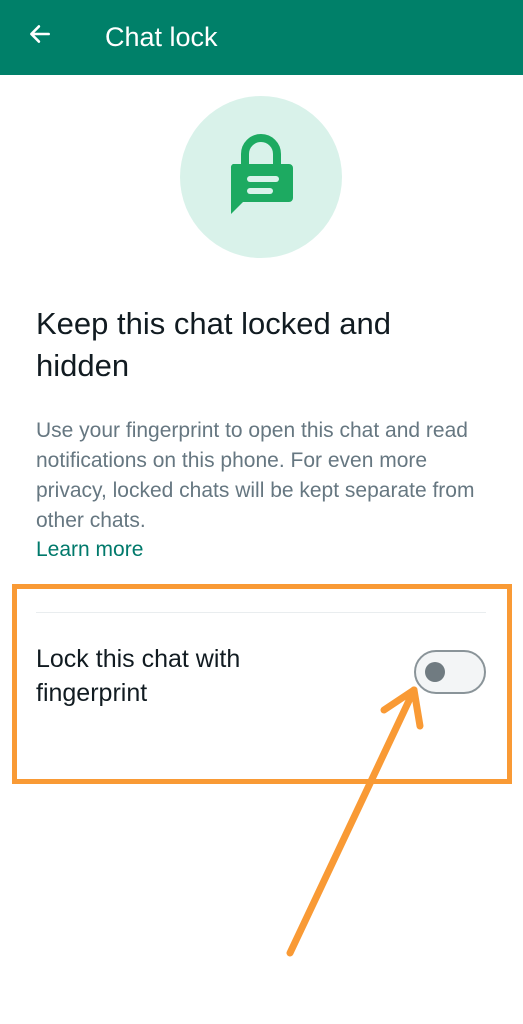  Describe the element at coordinates (261, 37) in the screenshot. I see `app-bar: Chat lock` at that location.